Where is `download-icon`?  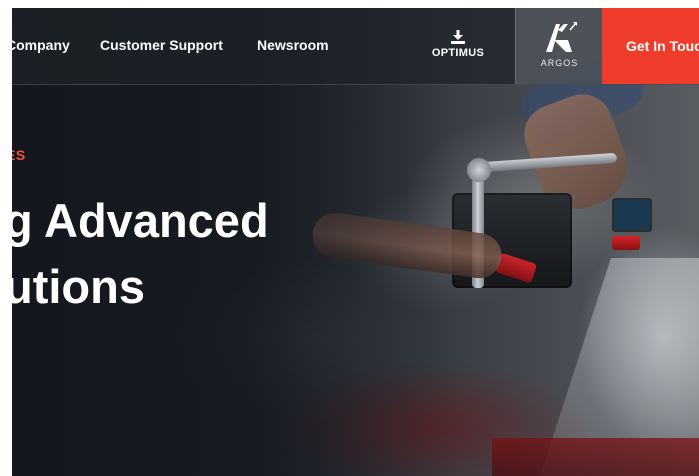
download-icon is located at coordinates (458, 37).